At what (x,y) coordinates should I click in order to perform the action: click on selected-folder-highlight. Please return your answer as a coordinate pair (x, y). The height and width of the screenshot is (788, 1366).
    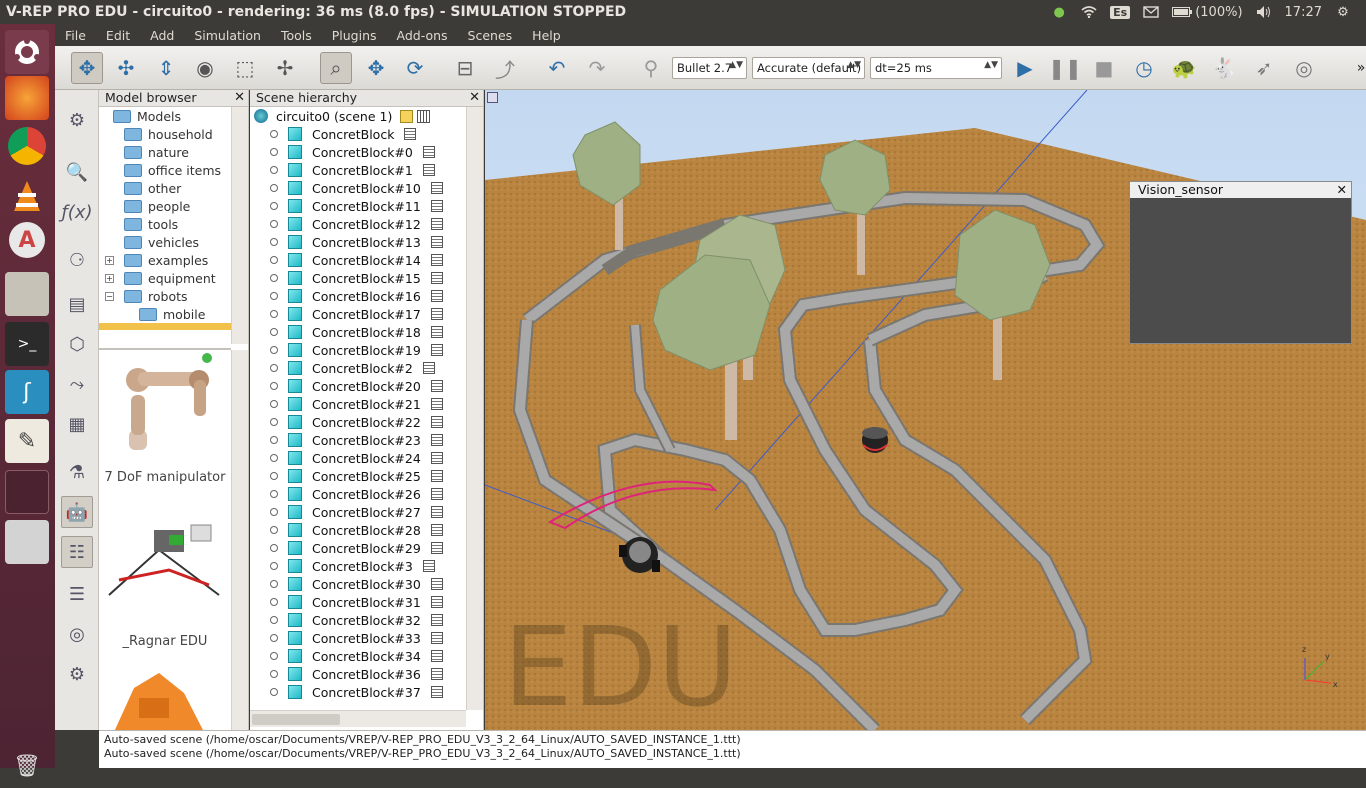
    Looking at the image, I should click on (165, 326).